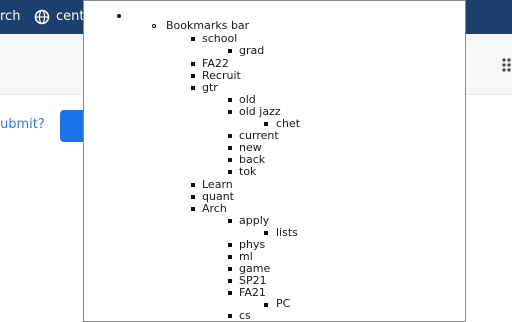 This screenshot has height=322, width=512. I want to click on bookmark-folder-item: gtr, so click(210, 88).